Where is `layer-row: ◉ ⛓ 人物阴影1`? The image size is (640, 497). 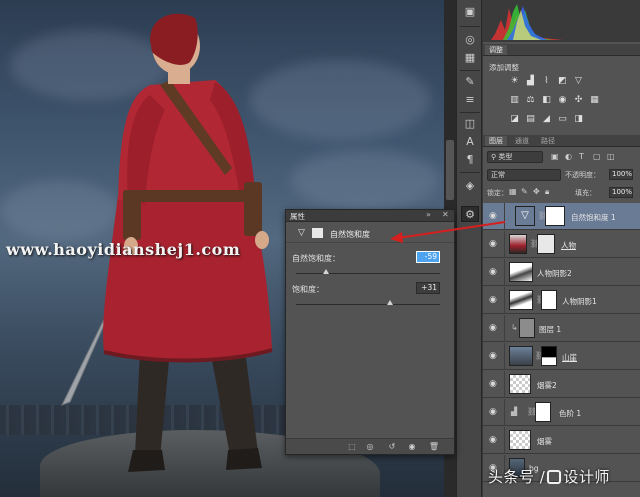
layer-row: ◉ ⛓ 人物阴影1 is located at coordinates (561, 300).